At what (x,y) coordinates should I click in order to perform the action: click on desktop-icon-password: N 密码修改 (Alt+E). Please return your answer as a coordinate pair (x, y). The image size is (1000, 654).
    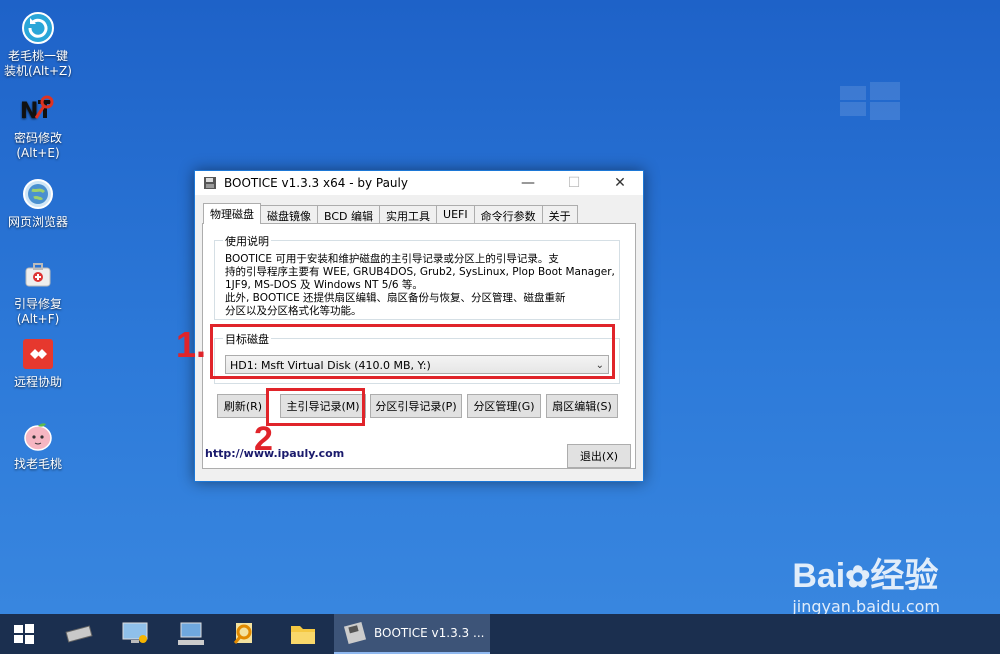
    Looking at the image, I should click on (38, 126).